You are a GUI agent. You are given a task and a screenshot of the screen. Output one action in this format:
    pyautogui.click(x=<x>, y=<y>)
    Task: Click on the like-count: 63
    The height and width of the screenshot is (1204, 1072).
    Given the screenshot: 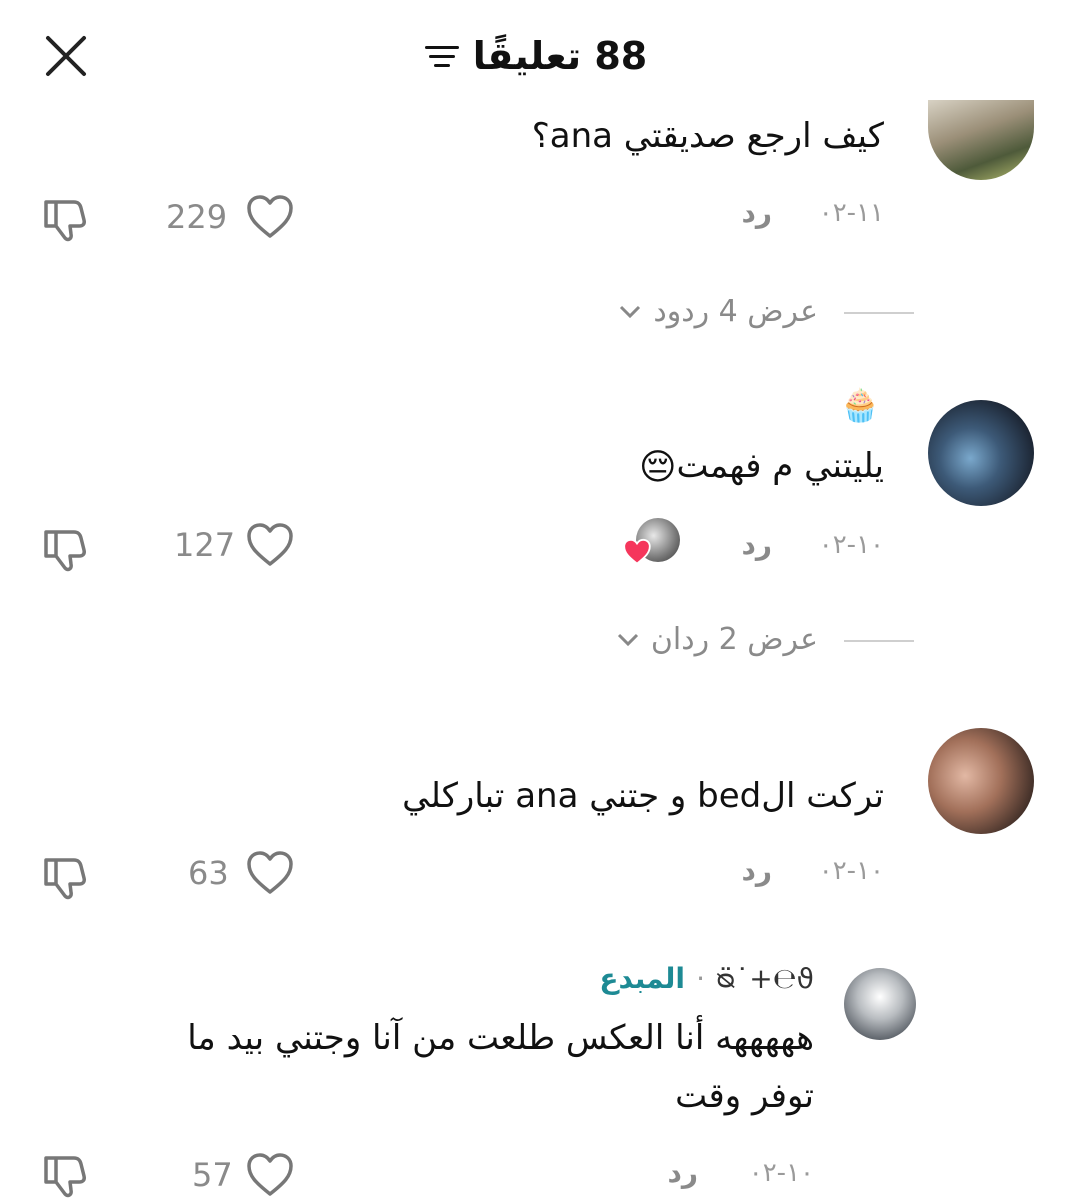 What is the action you would take?
    pyautogui.click(x=208, y=873)
    